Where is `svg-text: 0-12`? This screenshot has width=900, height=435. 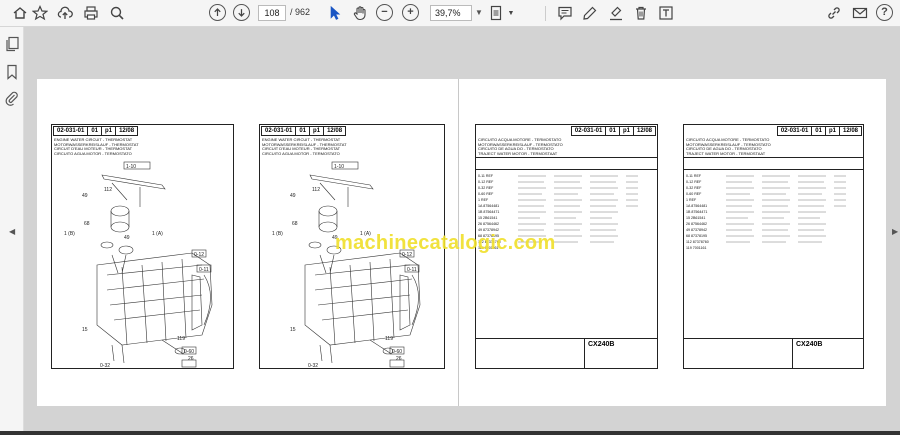
svg-text: 0-12 is located at coordinates (199, 255).